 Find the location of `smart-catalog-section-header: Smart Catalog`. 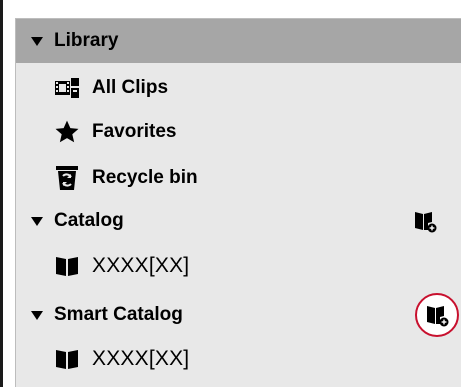

smart-catalog-section-header: Smart Catalog is located at coordinates (238, 315).